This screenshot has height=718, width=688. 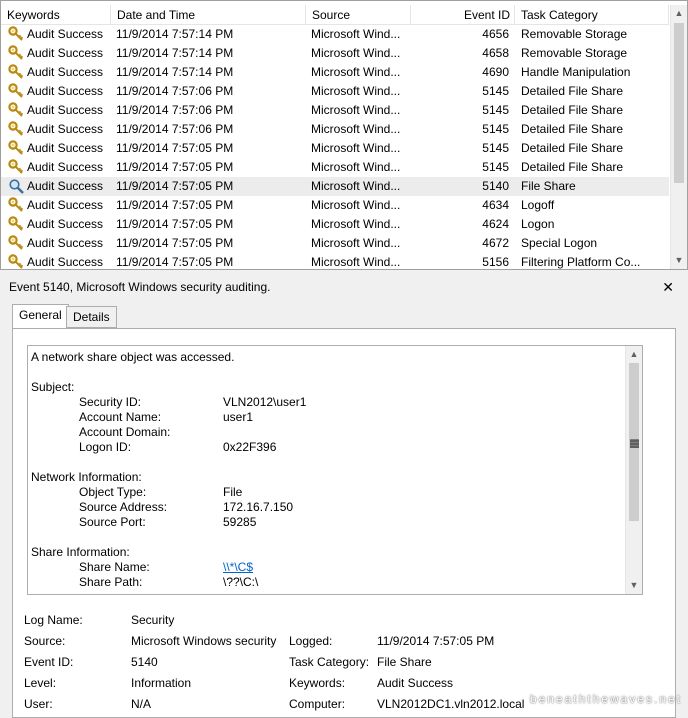 I want to click on keywords-label: Keywords:, so click(x=317, y=683).